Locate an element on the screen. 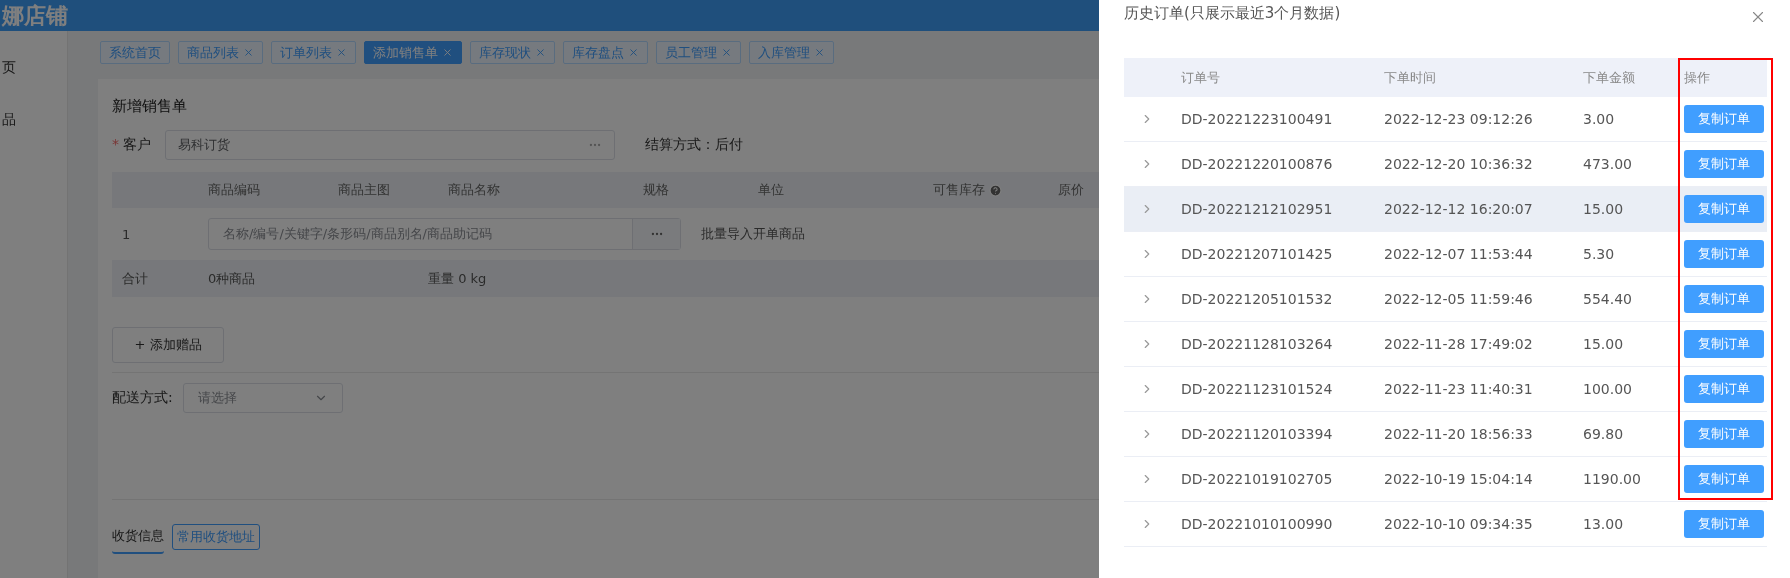 This screenshot has width=1790, height=578. order-time: 2022-12-12 16:20:07 is located at coordinates (1459, 209).